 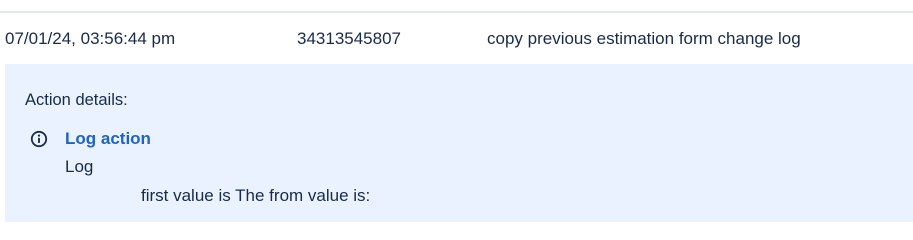 What do you see at coordinates (90, 38) in the screenshot?
I see `timestamp-cell: 07/01/24, 03:56:44 pm` at bounding box center [90, 38].